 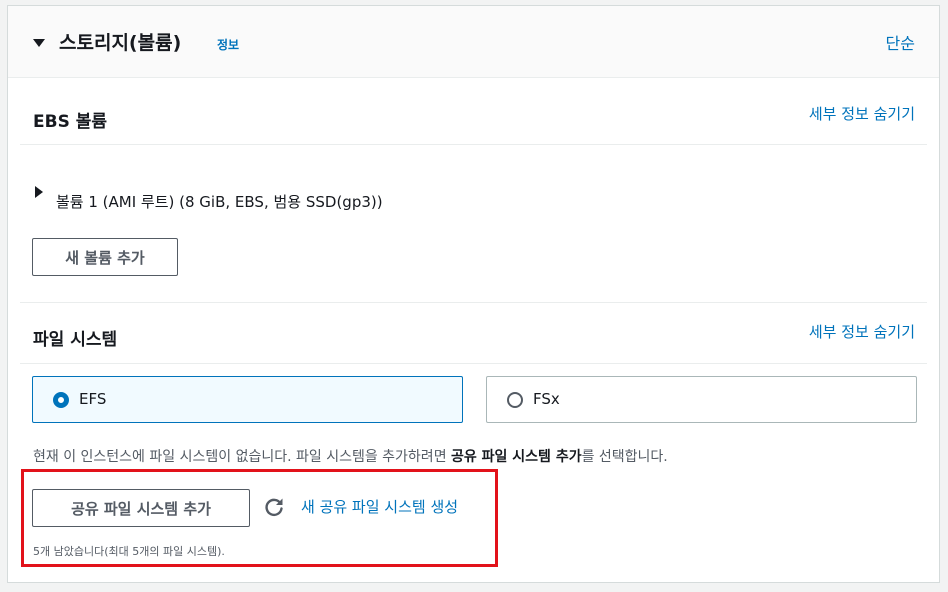 What do you see at coordinates (219, 201) in the screenshot?
I see `volume-1-label: 볼륨 1 (AMI 루트) (8 GiB, EBS, 범용 SSD(gp3))` at bounding box center [219, 201].